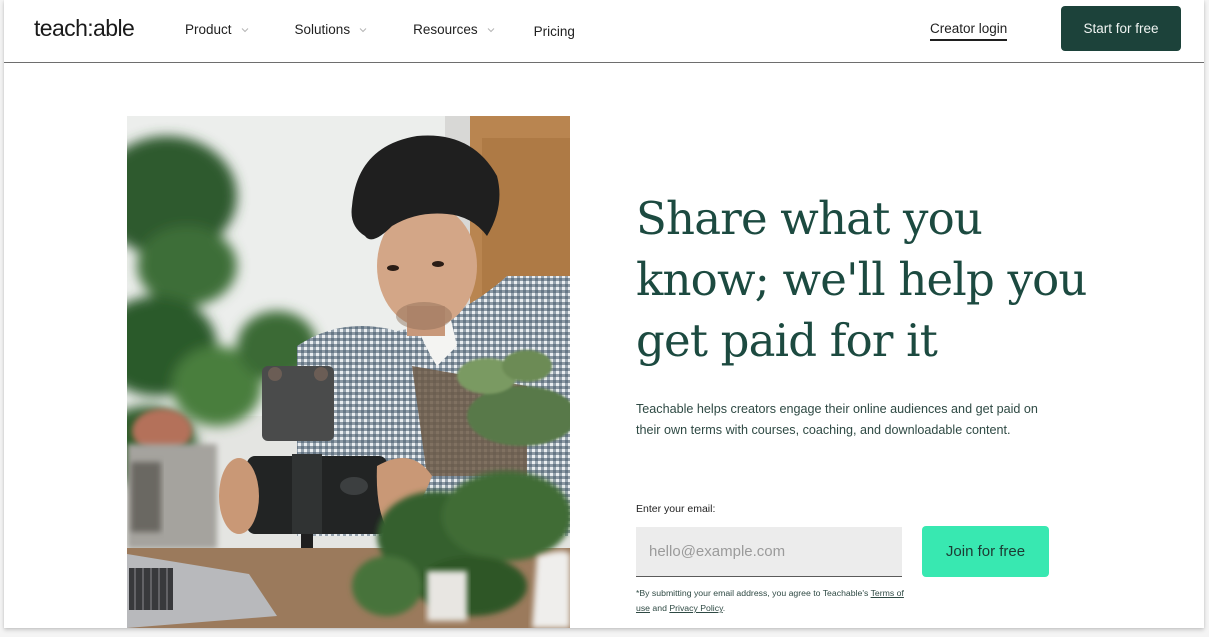  What do you see at coordinates (769, 552) in the screenshot?
I see `email-input` at bounding box center [769, 552].